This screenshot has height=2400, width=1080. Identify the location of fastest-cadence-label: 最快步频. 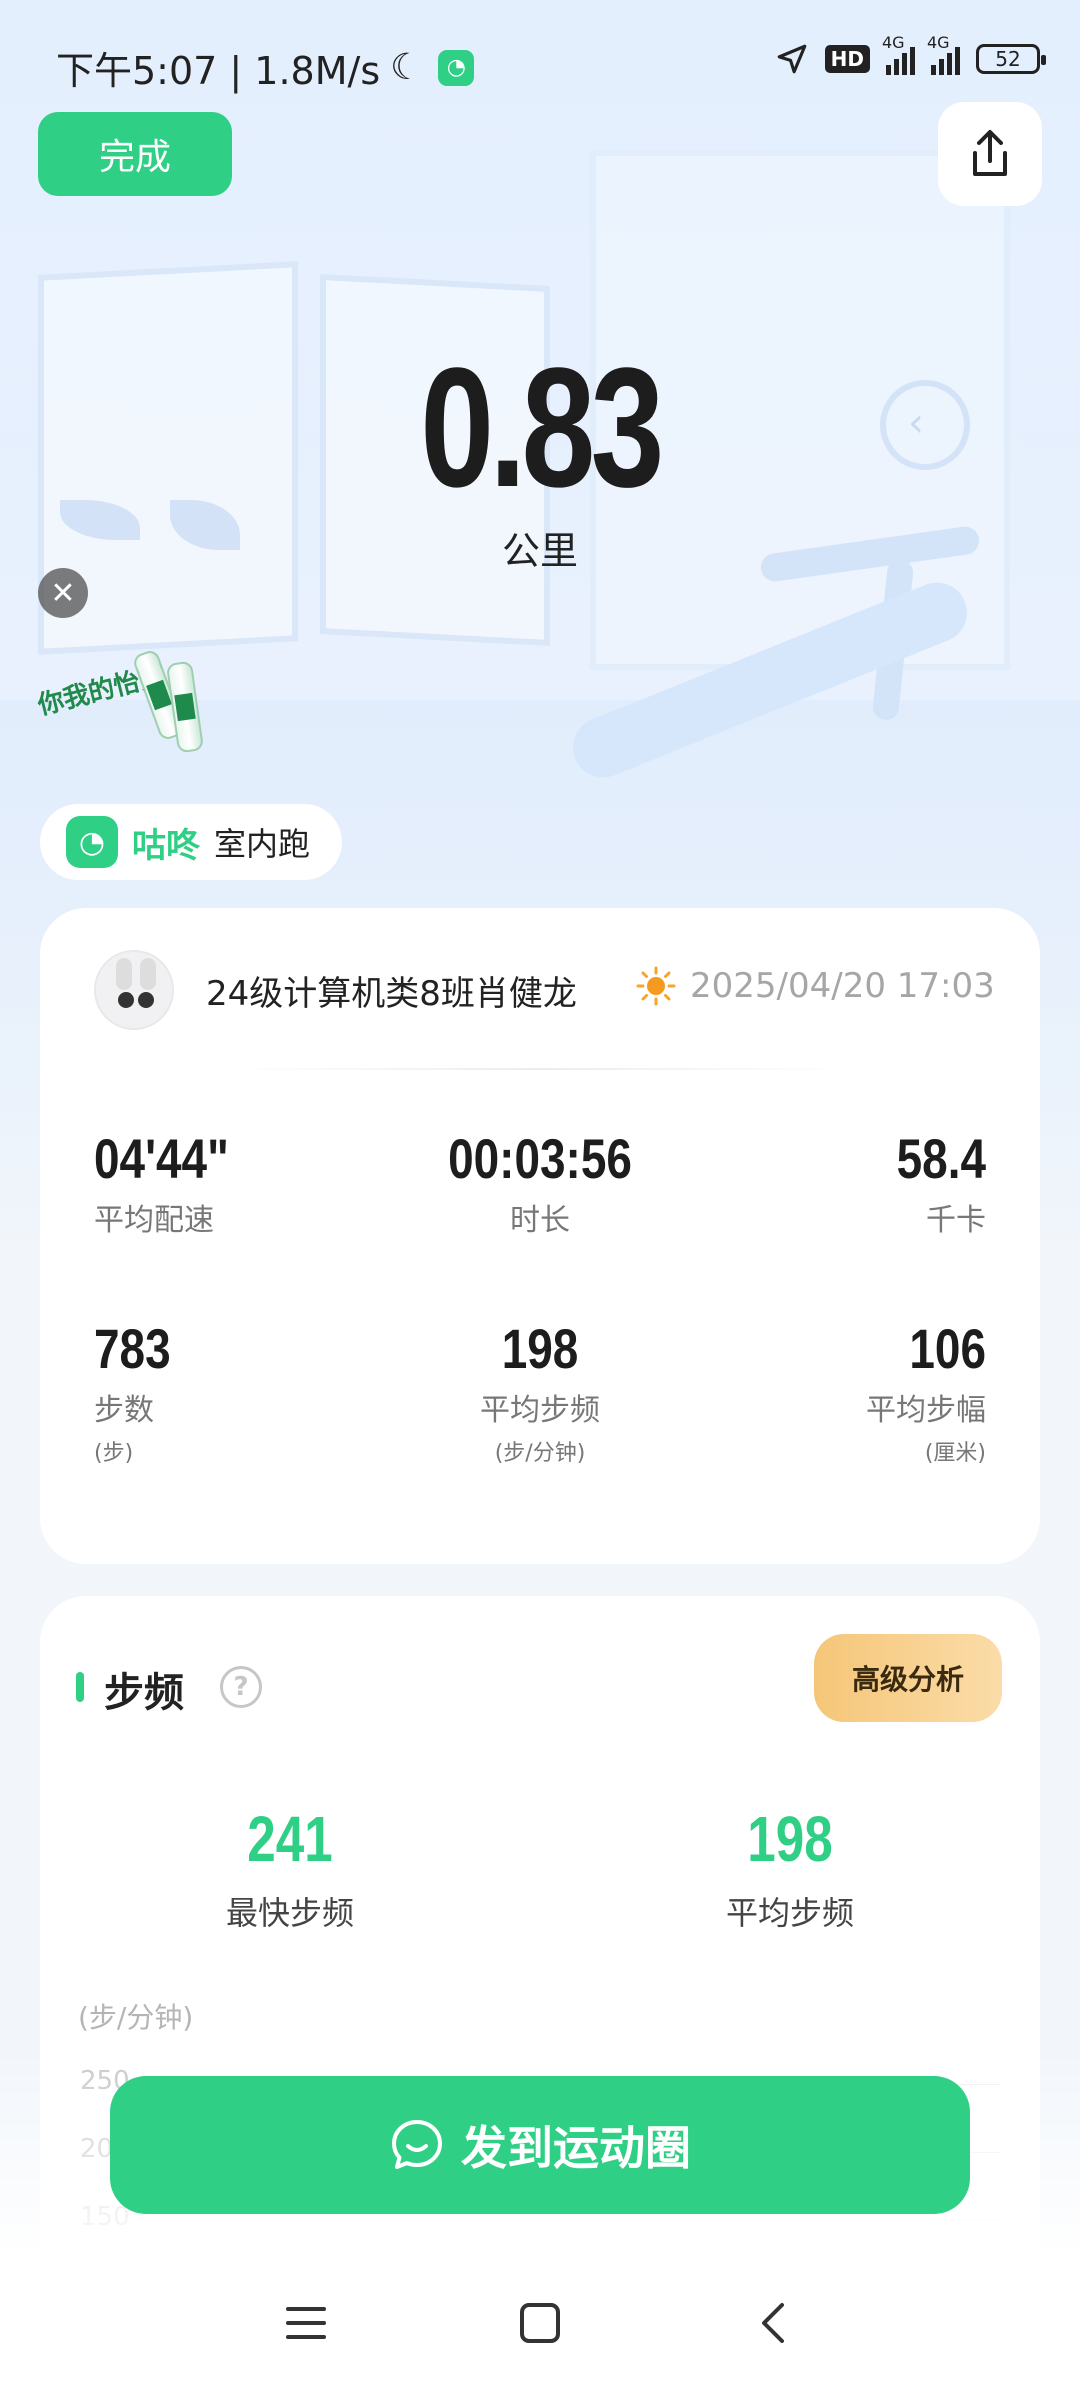
(289, 1913).